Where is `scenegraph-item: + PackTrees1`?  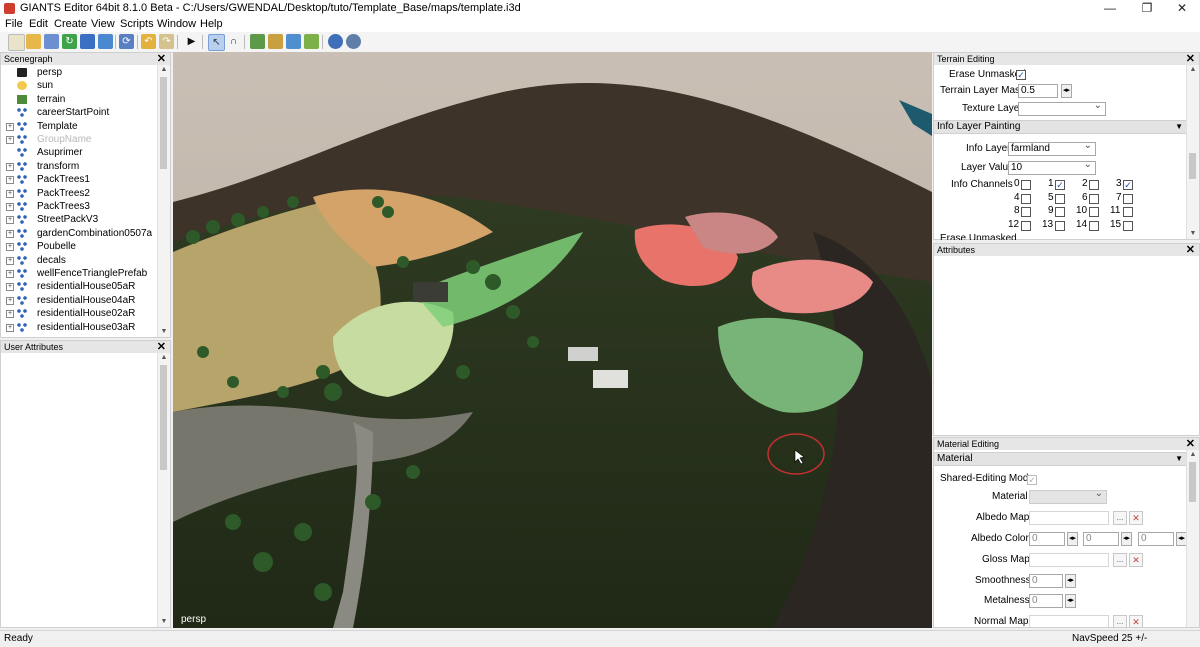
scenegraph-item: + PackTrees1 is located at coordinates (76, 179).